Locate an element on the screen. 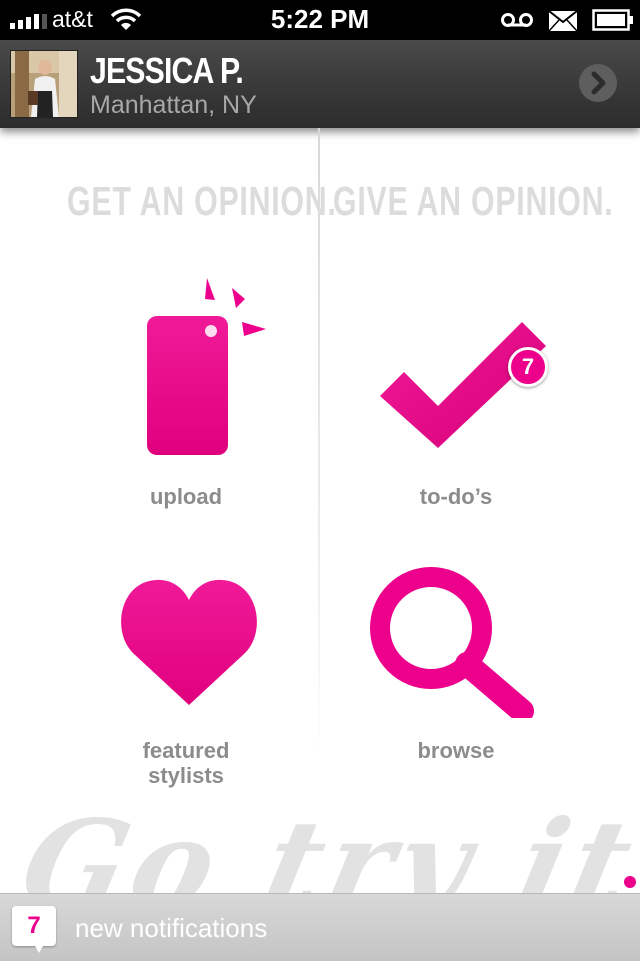 Image resolution: width=640 pixels, height=961 pixels. heart-icon is located at coordinates (189, 642).